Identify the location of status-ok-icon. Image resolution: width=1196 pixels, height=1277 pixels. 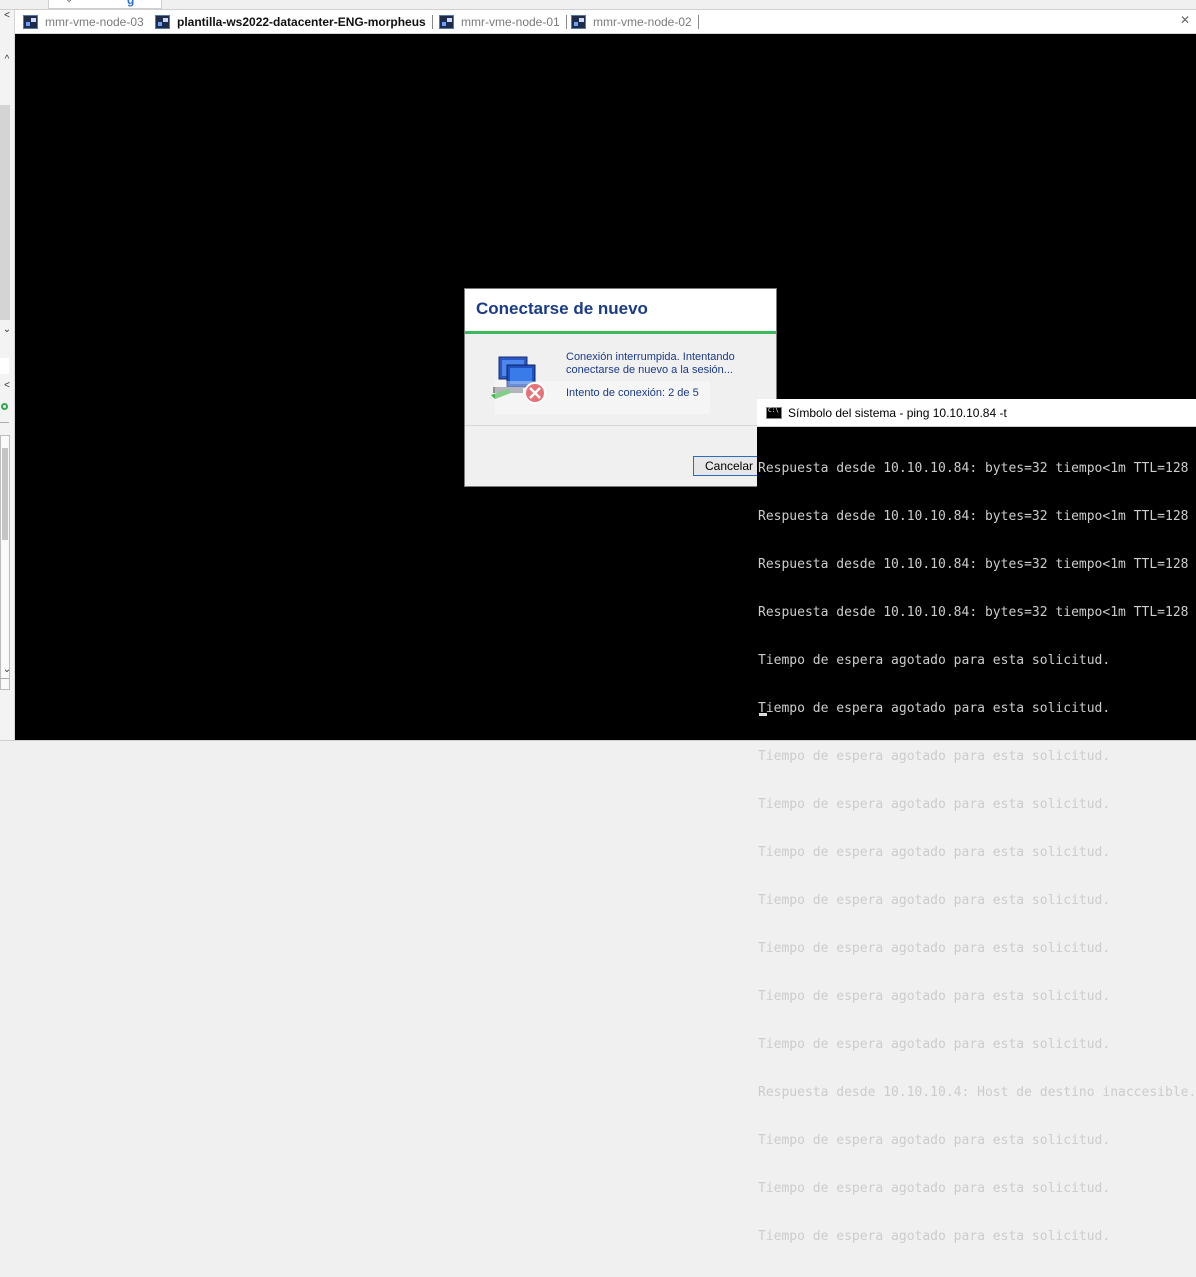
(4, 406).